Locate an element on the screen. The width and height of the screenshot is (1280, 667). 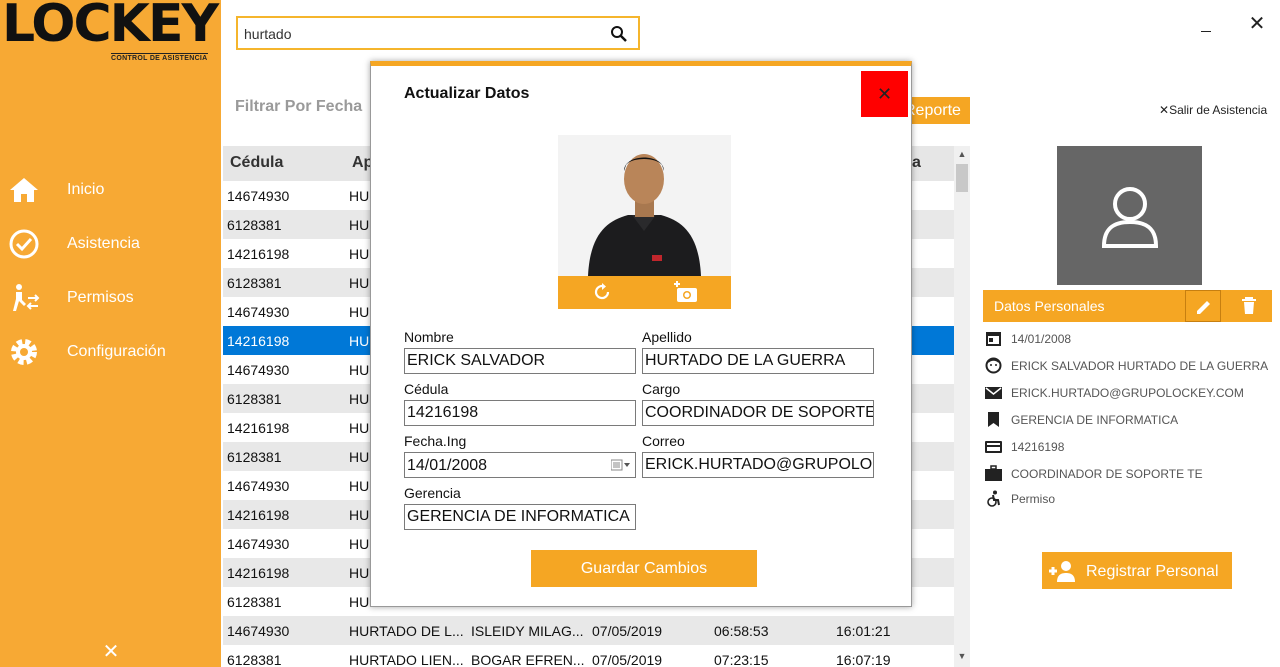
sidebar-item-label: Permisos is located at coordinates (100, 297).